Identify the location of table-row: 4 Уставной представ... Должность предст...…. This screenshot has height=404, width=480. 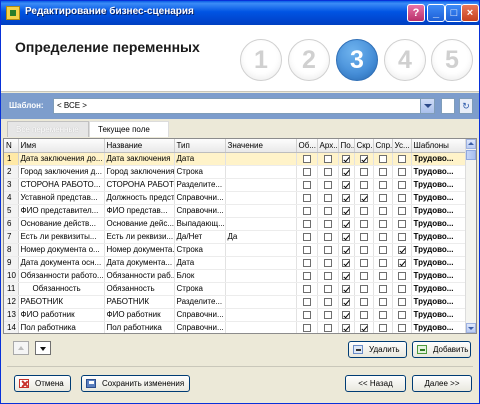
(235, 198).